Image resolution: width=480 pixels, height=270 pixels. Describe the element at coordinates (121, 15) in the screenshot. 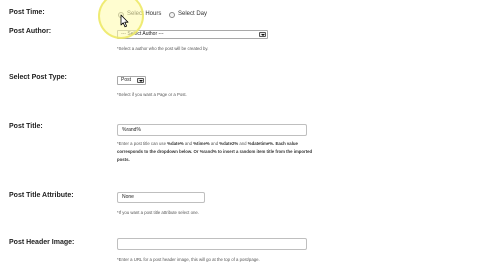

I see `select-hours-radio` at that location.